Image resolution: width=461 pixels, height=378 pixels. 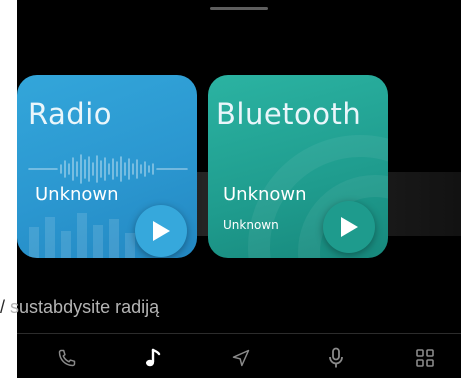 I want to click on nav-navigation, so click(x=241, y=358).